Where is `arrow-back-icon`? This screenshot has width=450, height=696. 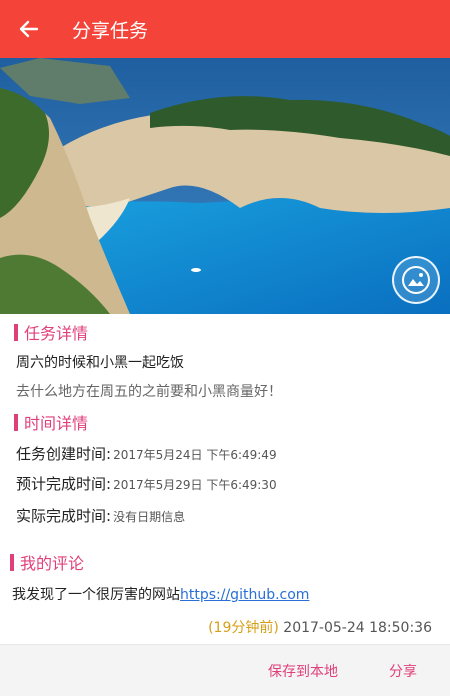 arrow-back-icon is located at coordinates (29, 29).